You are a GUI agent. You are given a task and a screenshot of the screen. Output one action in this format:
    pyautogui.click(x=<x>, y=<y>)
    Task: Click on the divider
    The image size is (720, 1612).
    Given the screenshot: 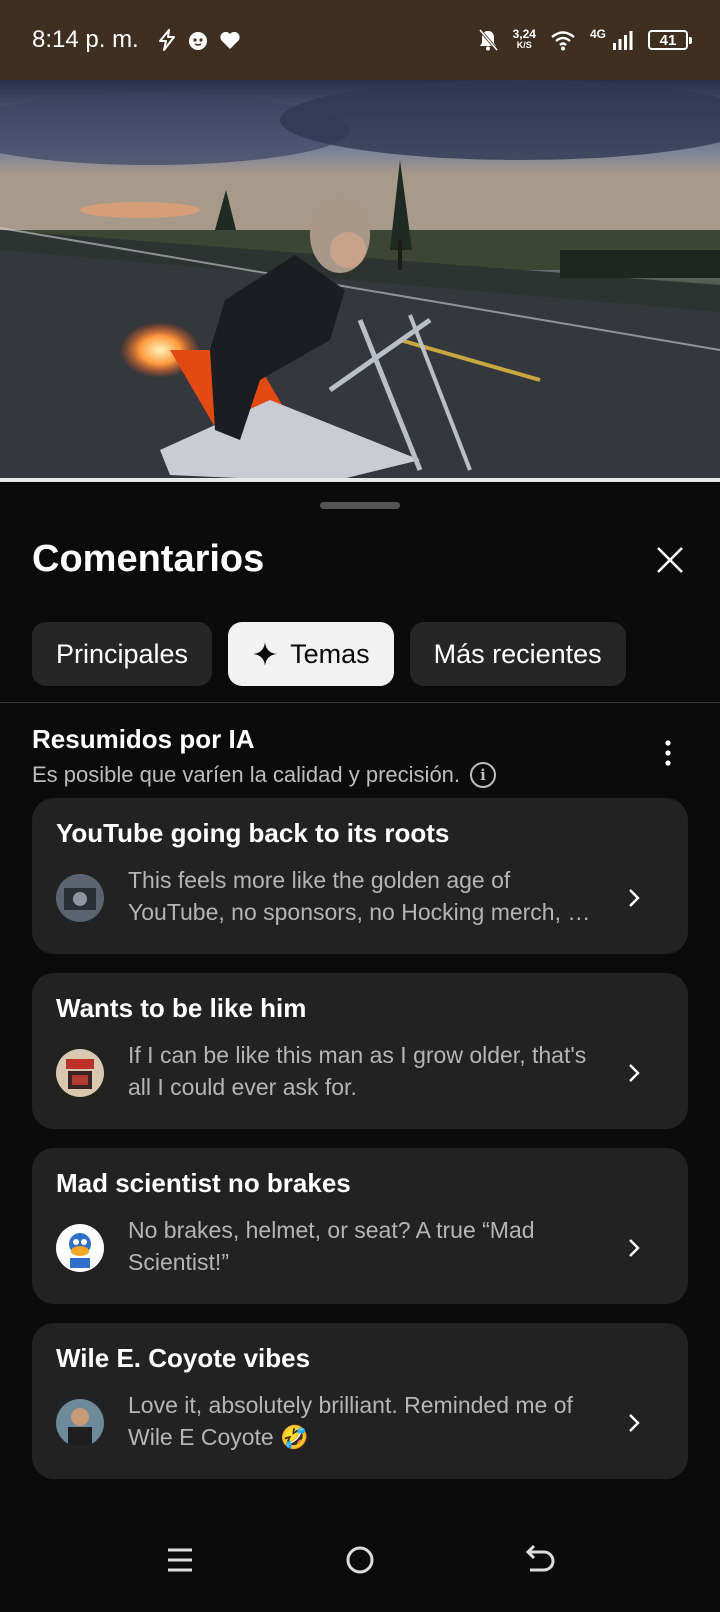 What is the action you would take?
    pyautogui.click(x=360, y=702)
    